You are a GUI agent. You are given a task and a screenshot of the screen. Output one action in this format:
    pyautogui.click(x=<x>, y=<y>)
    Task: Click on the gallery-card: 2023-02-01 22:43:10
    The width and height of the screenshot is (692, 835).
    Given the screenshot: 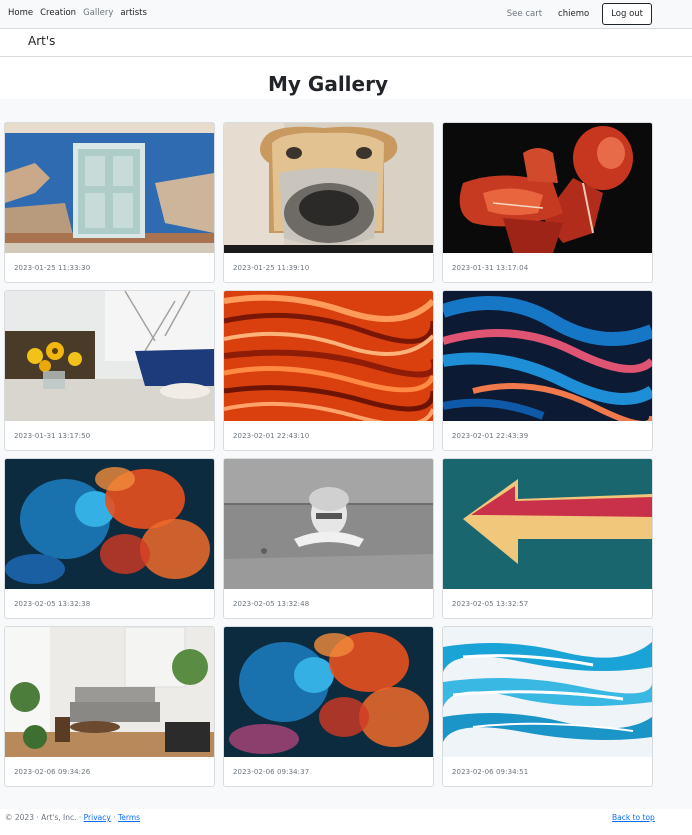 What is the action you would take?
    pyautogui.click(x=328, y=370)
    